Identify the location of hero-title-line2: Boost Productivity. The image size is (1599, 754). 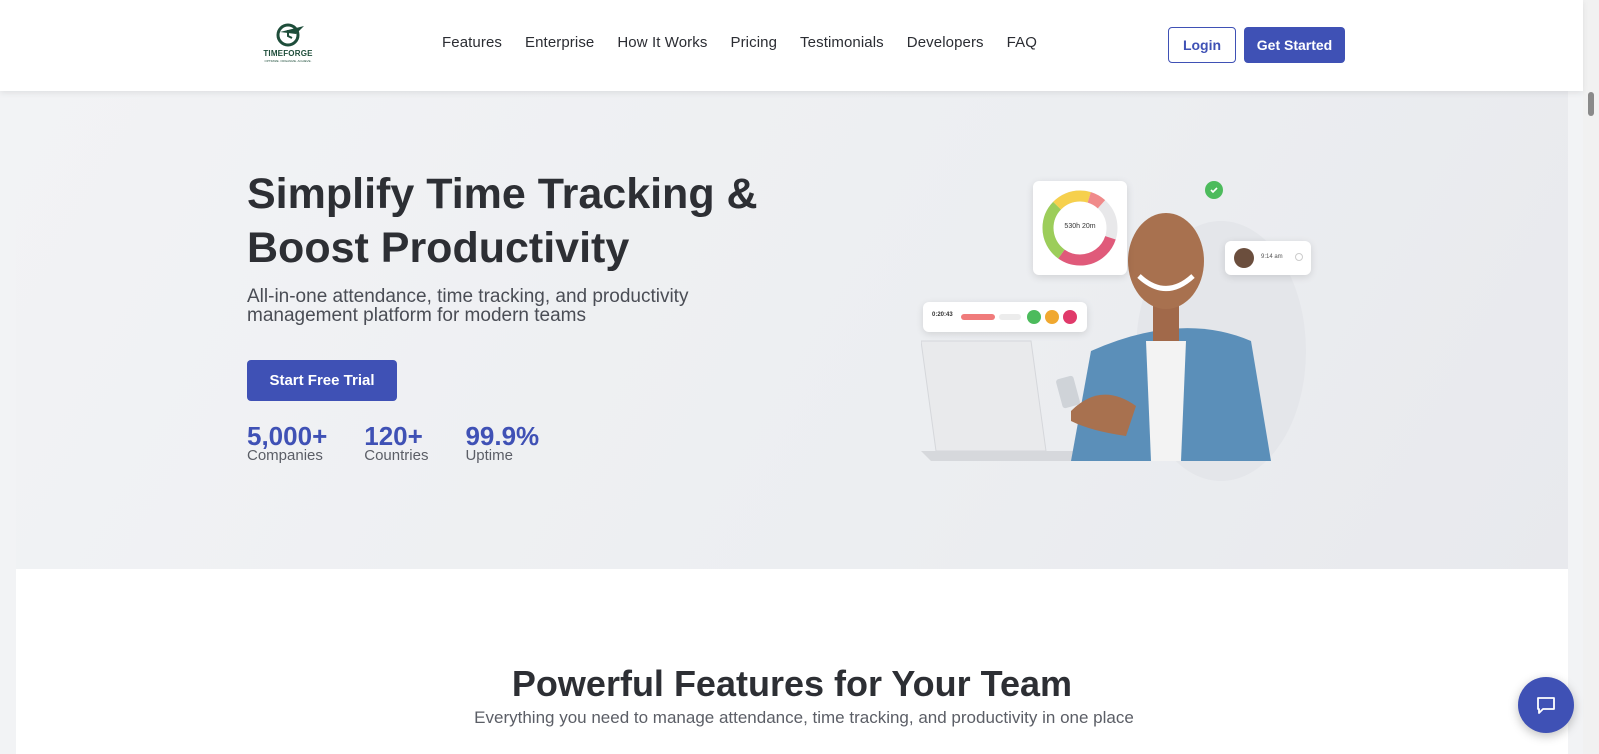
(438, 248).